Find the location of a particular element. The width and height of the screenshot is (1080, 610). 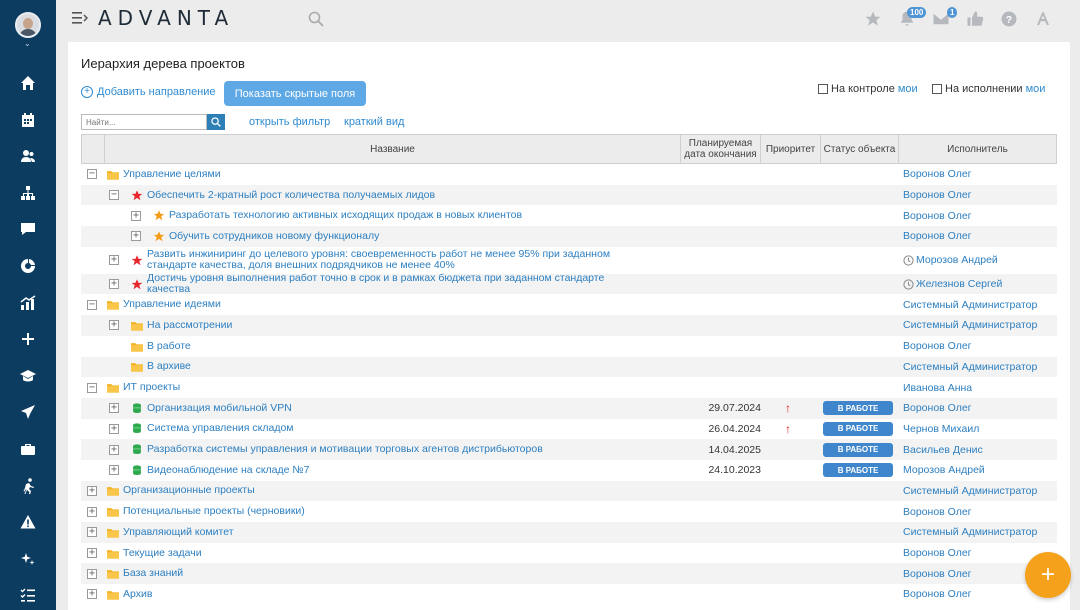

show-hidden-fields-button: Показать скрытые поля is located at coordinates (295, 93).